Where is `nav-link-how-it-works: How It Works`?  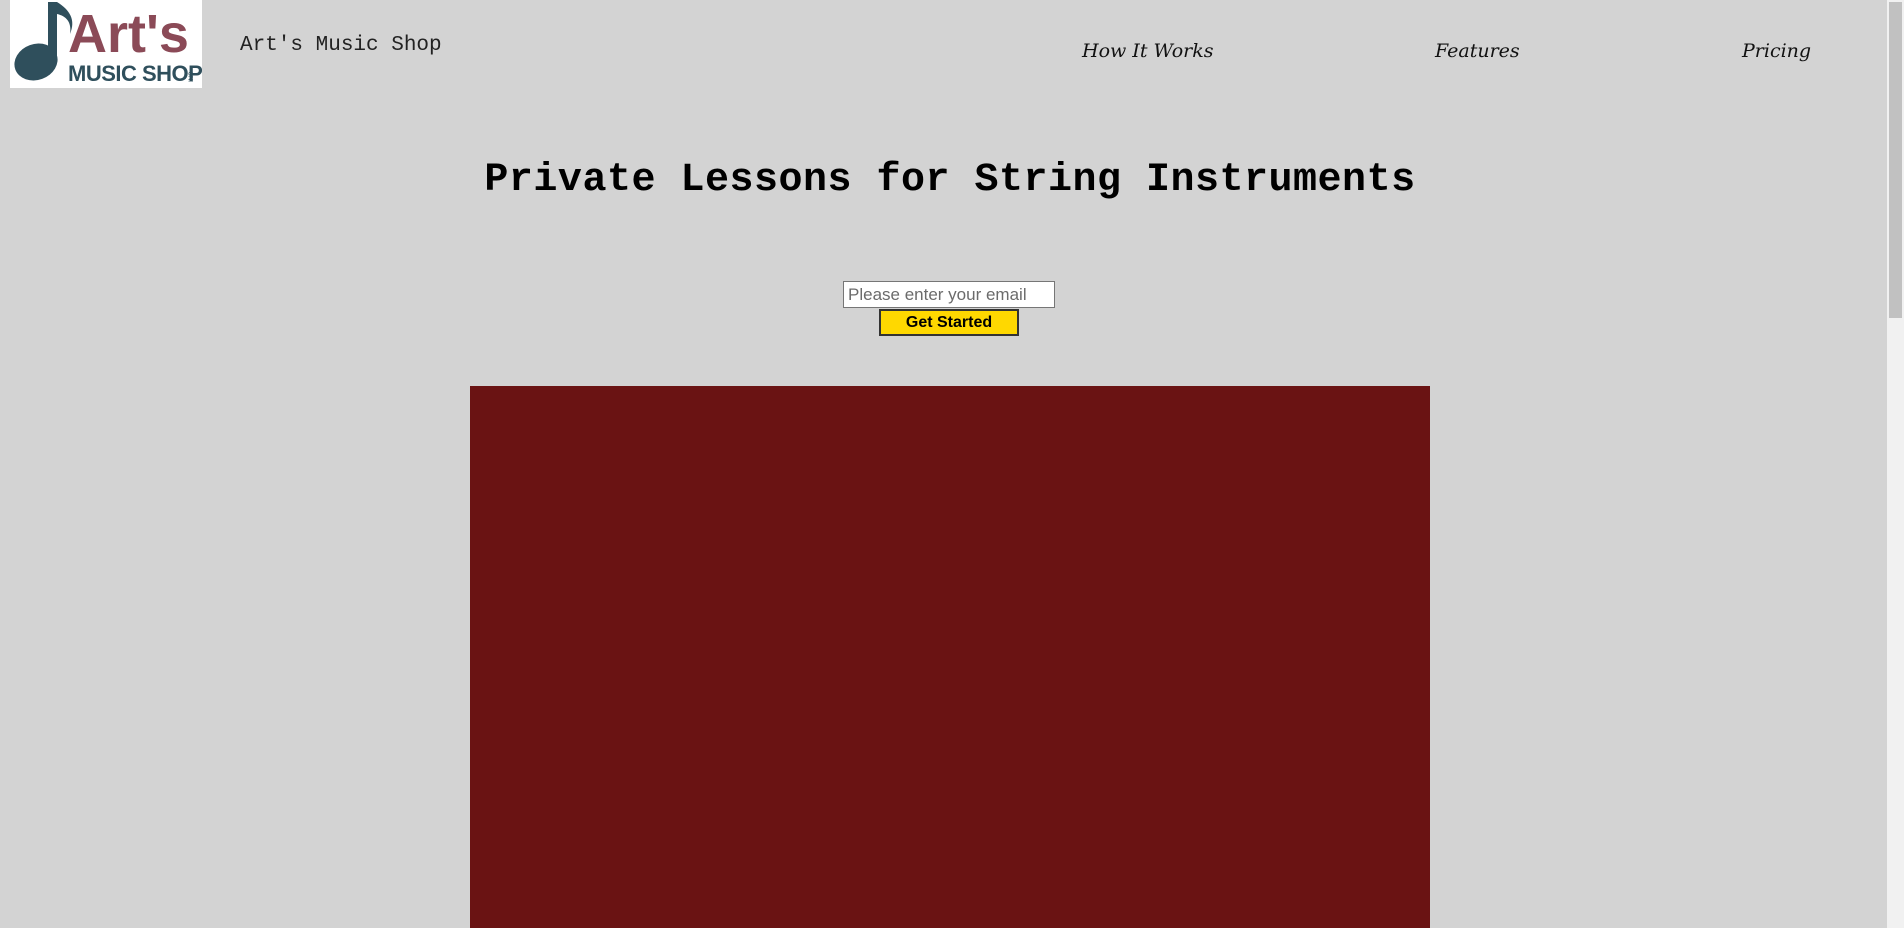 nav-link-how-it-works: How It Works is located at coordinates (1148, 51).